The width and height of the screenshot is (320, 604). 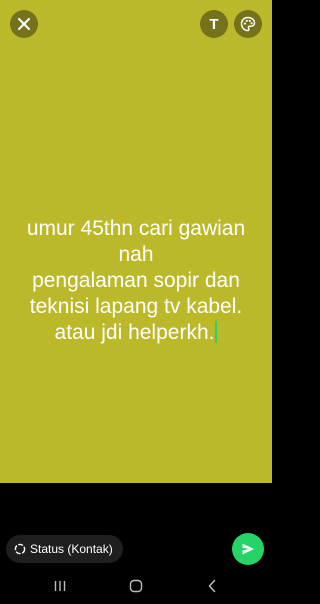 What do you see at coordinates (216, 332) in the screenshot?
I see `text-cursor` at bounding box center [216, 332].